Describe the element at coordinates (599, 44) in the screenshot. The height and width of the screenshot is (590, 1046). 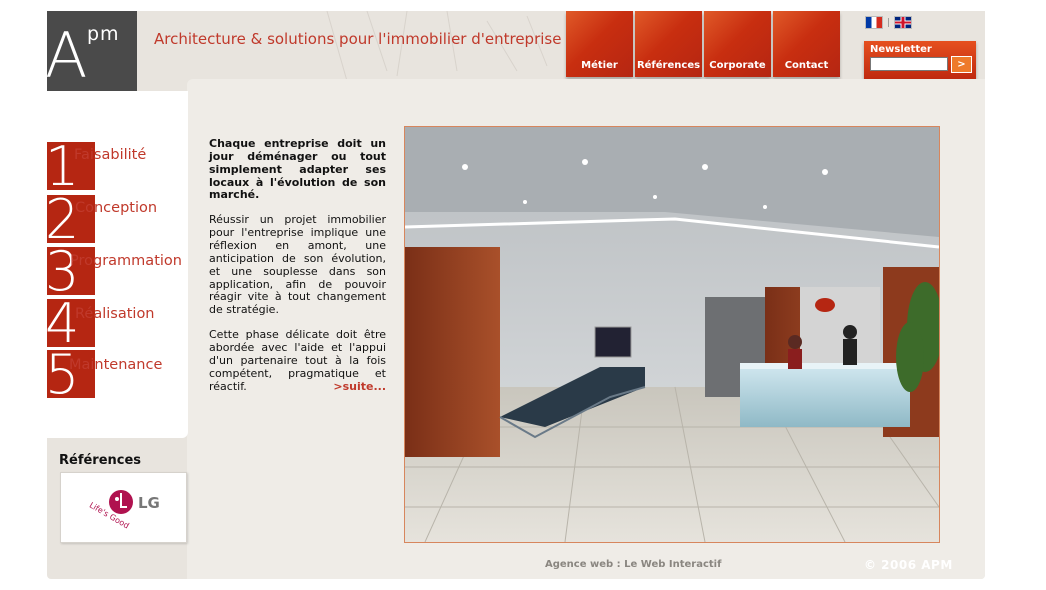
I see `nav-metier: Métier` at that location.